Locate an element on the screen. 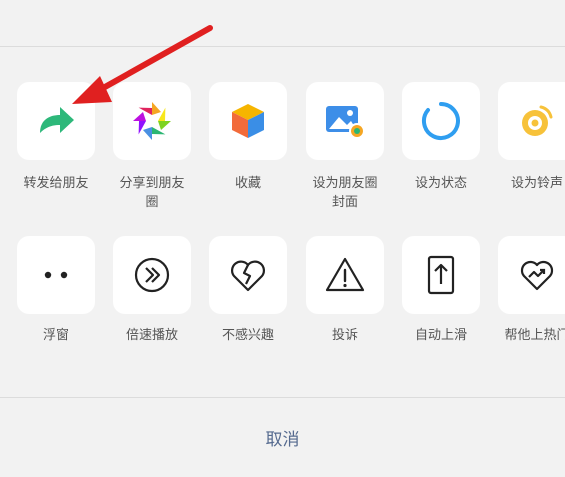 Image resolution: width=565 pixels, height=477 pixels. forward-icon is located at coordinates (57, 120).